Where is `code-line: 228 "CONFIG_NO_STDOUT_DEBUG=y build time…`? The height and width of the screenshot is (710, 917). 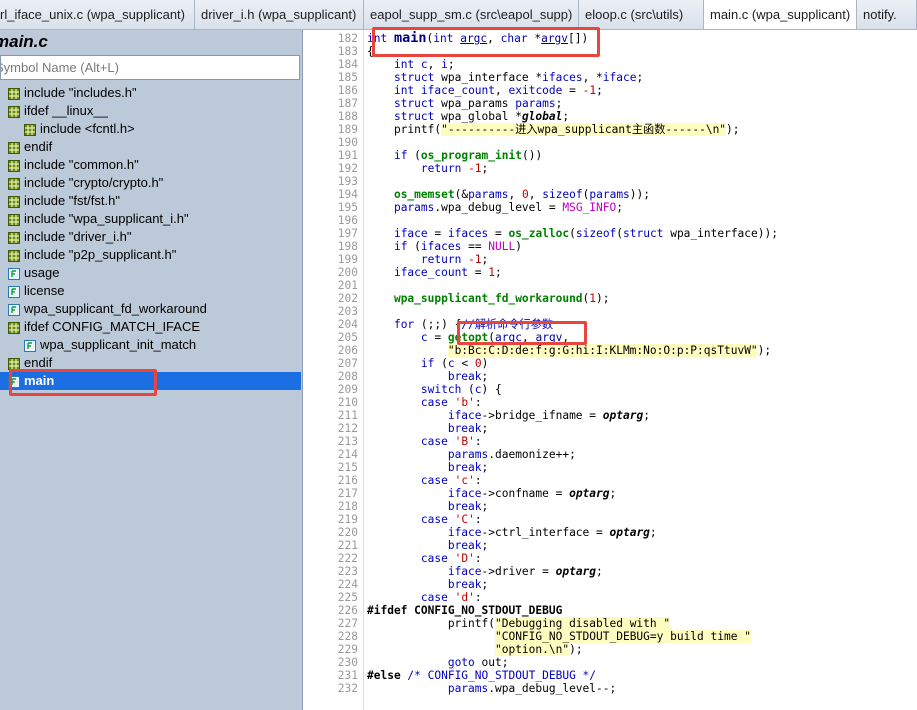 code-line: 228 "CONFIG_NO_STDOUT_DEBUG=y build time… is located at coordinates (610, 636).